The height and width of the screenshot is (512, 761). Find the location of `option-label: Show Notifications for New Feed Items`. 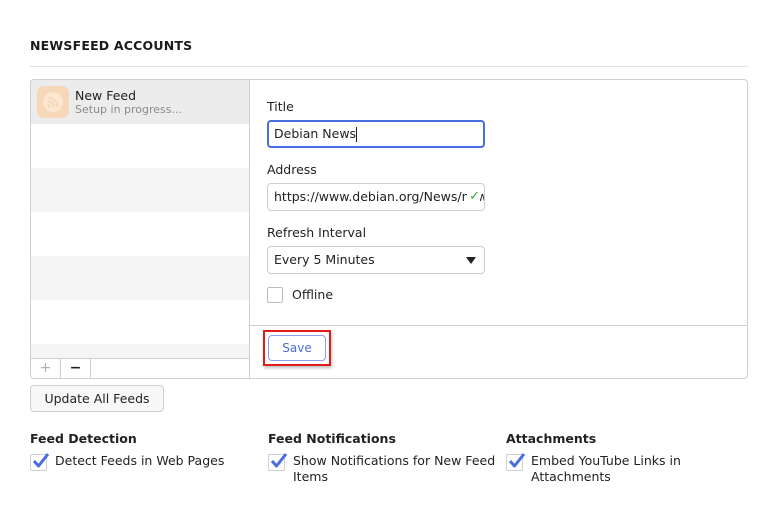

option-label: Show Notifications for New Feed Items is located at coordinates (394, 468).